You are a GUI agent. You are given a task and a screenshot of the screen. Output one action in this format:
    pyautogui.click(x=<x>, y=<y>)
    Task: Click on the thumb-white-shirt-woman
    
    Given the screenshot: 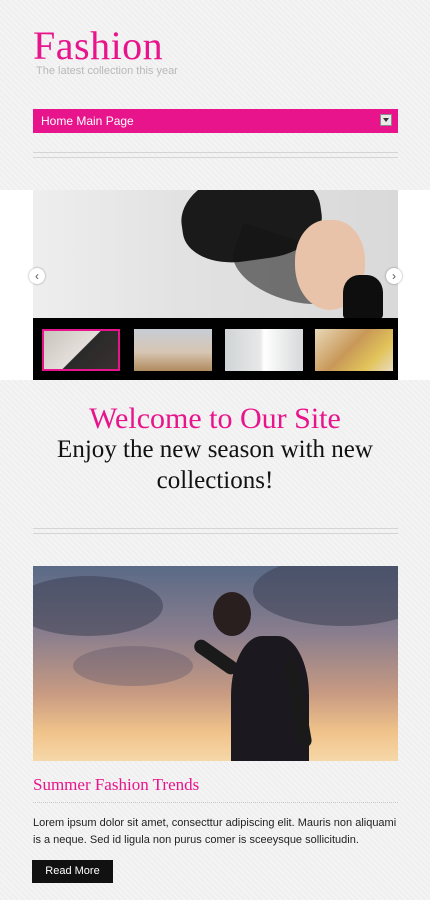 What is the action you would take?
    pyautogui.click(x=264, y=350)
    